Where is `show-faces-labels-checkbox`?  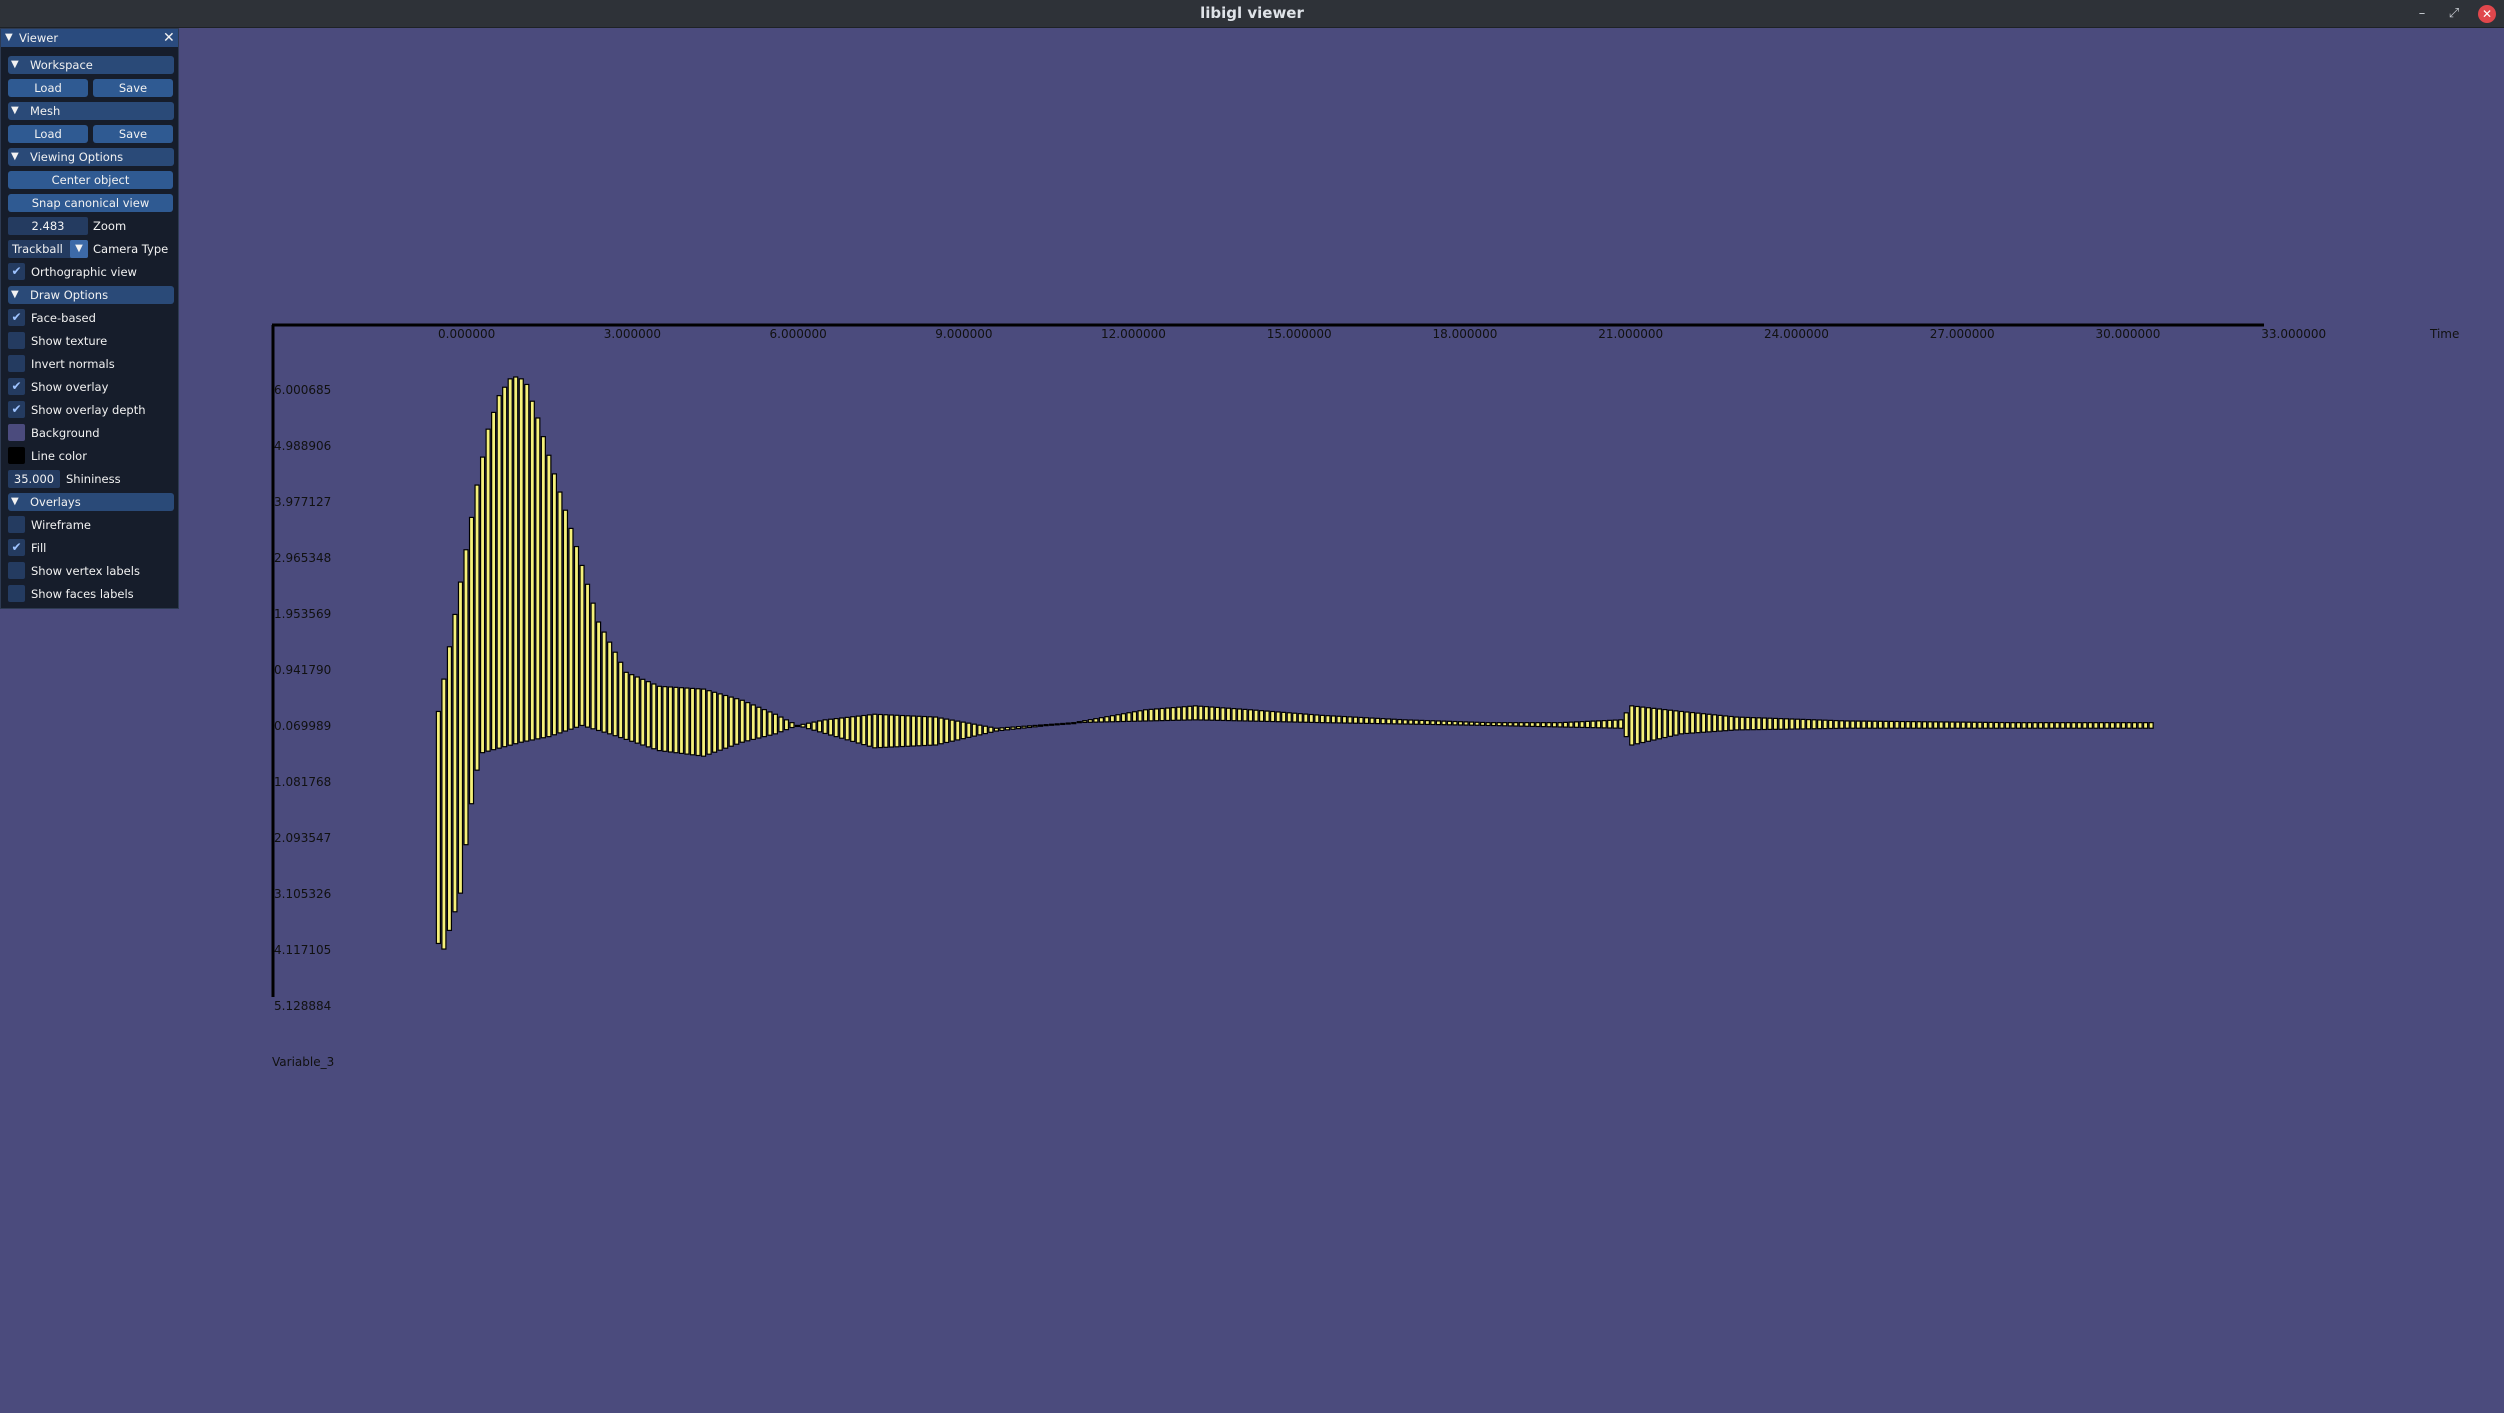 show-faces-labels-checkbox is located at coordinates (16, 593).